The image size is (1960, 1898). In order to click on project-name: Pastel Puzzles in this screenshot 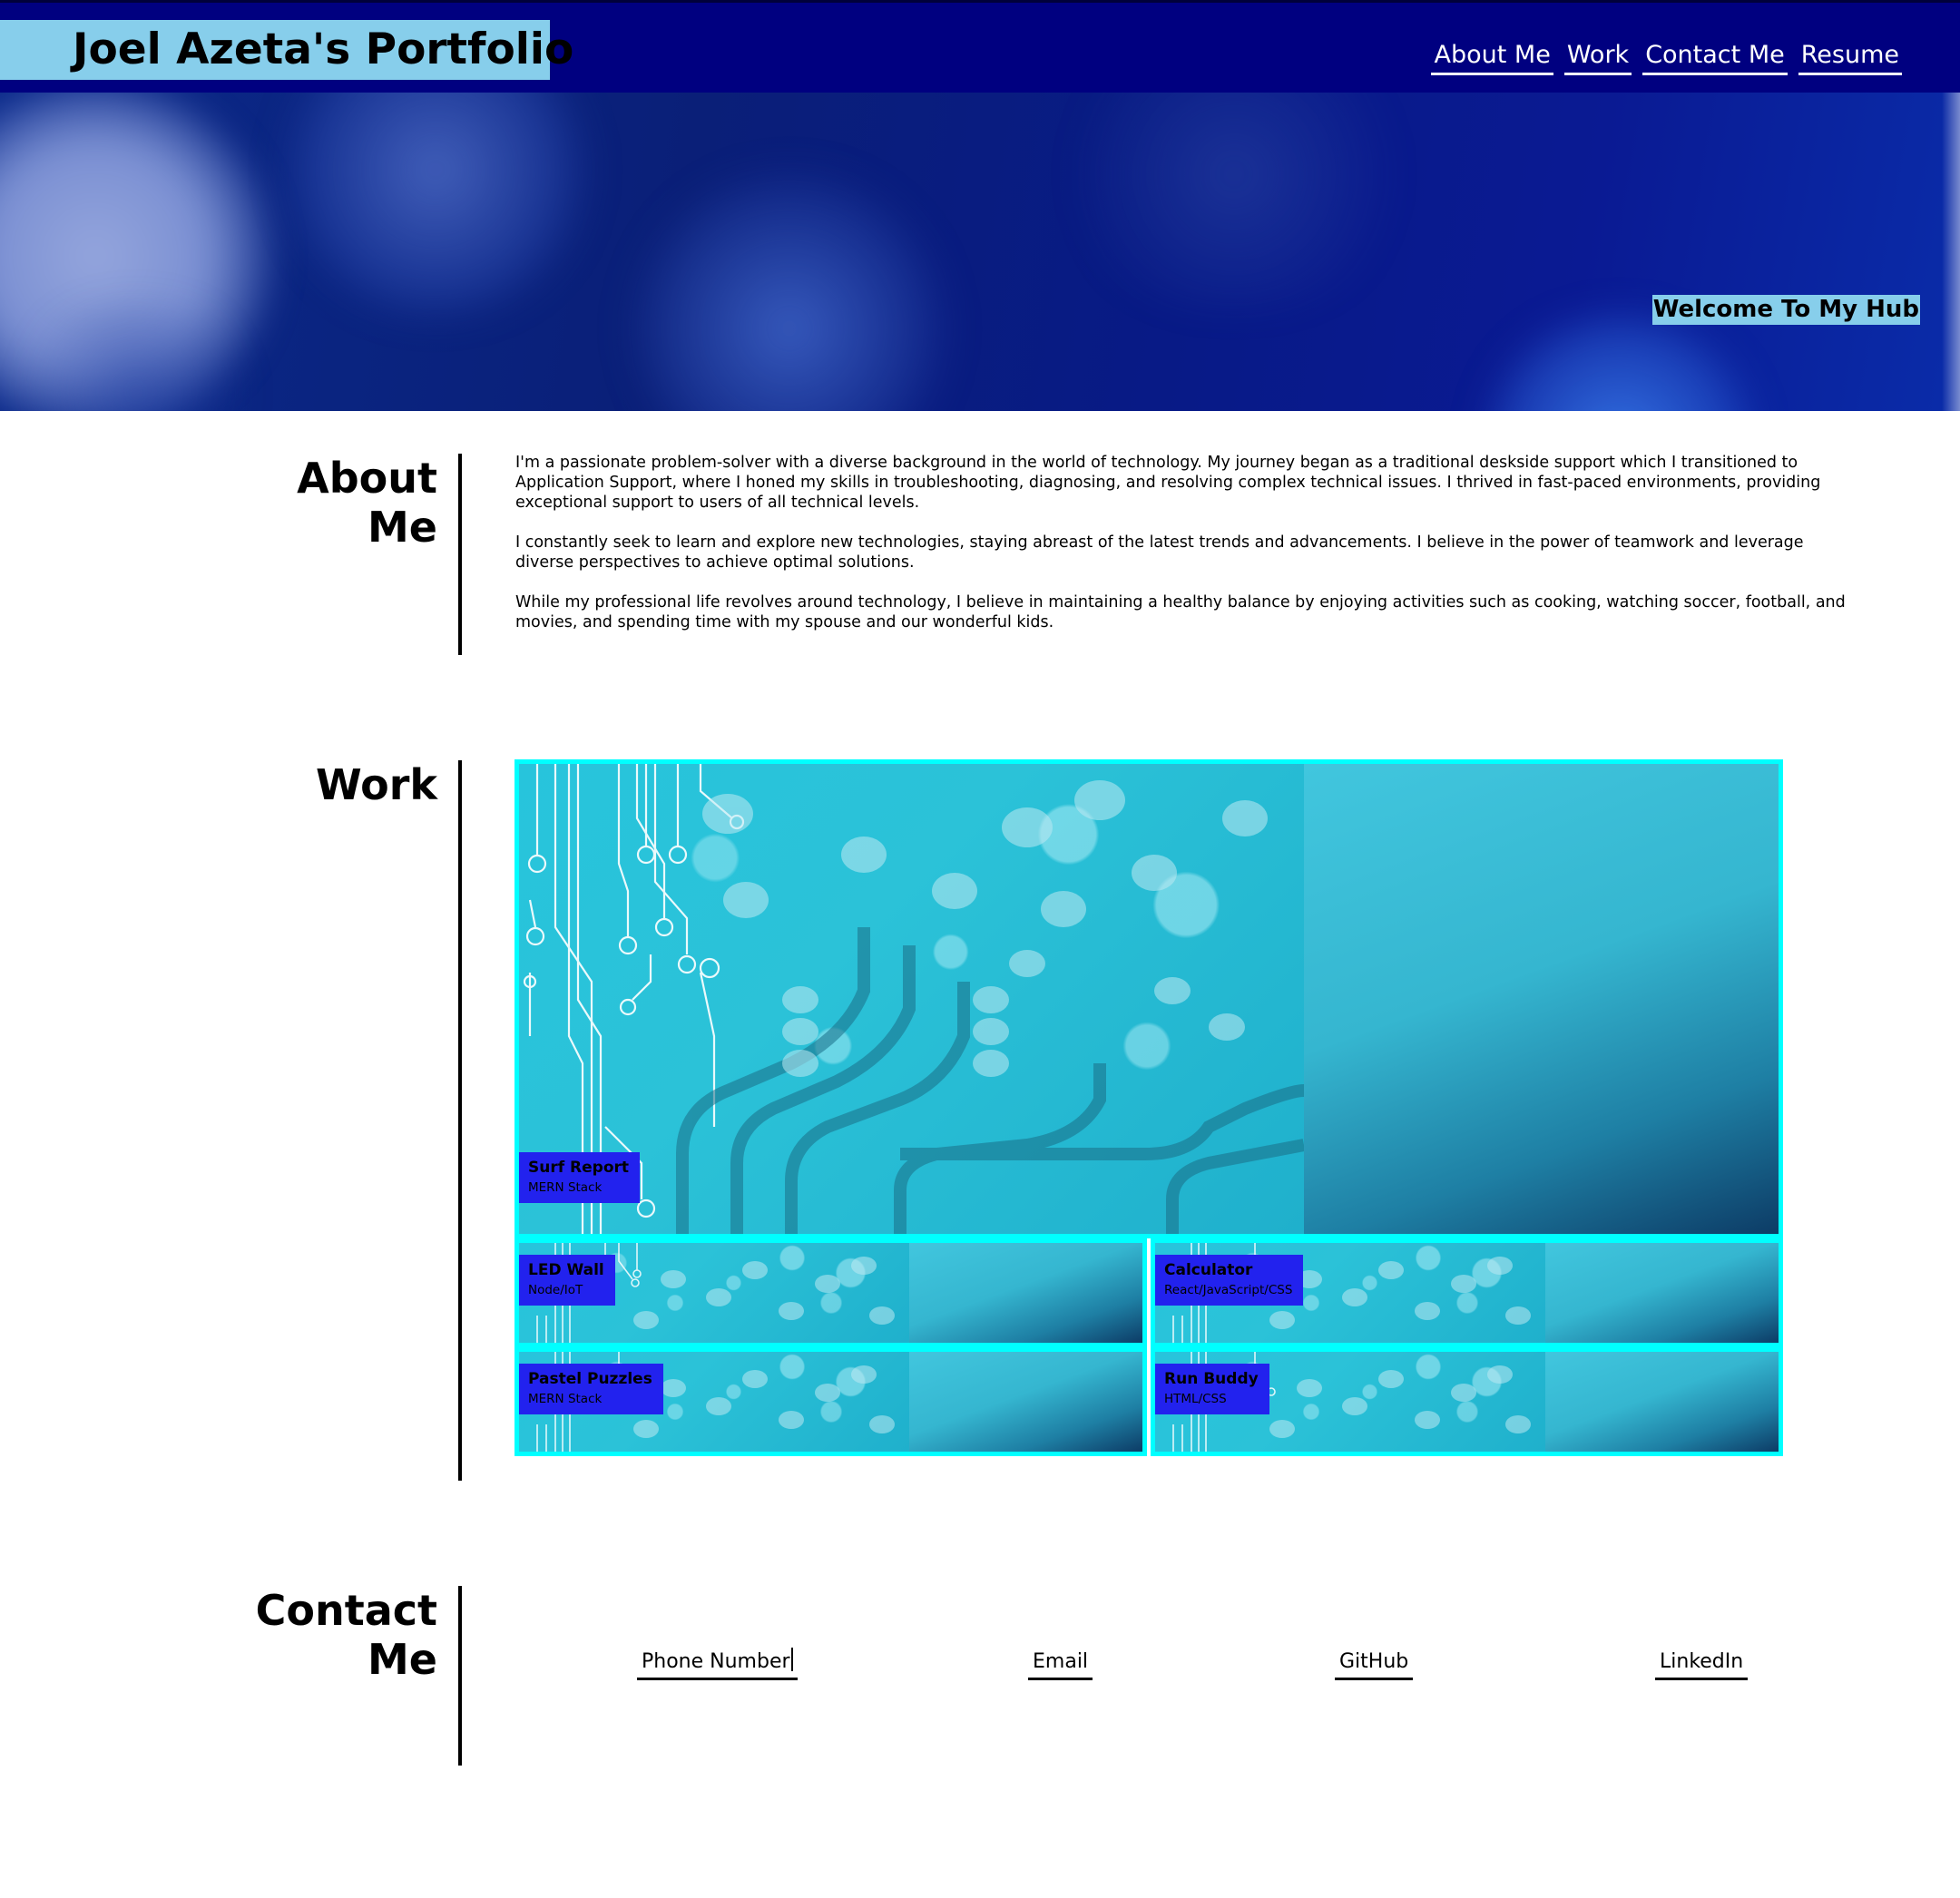, I will do `click(590, 1379)`.